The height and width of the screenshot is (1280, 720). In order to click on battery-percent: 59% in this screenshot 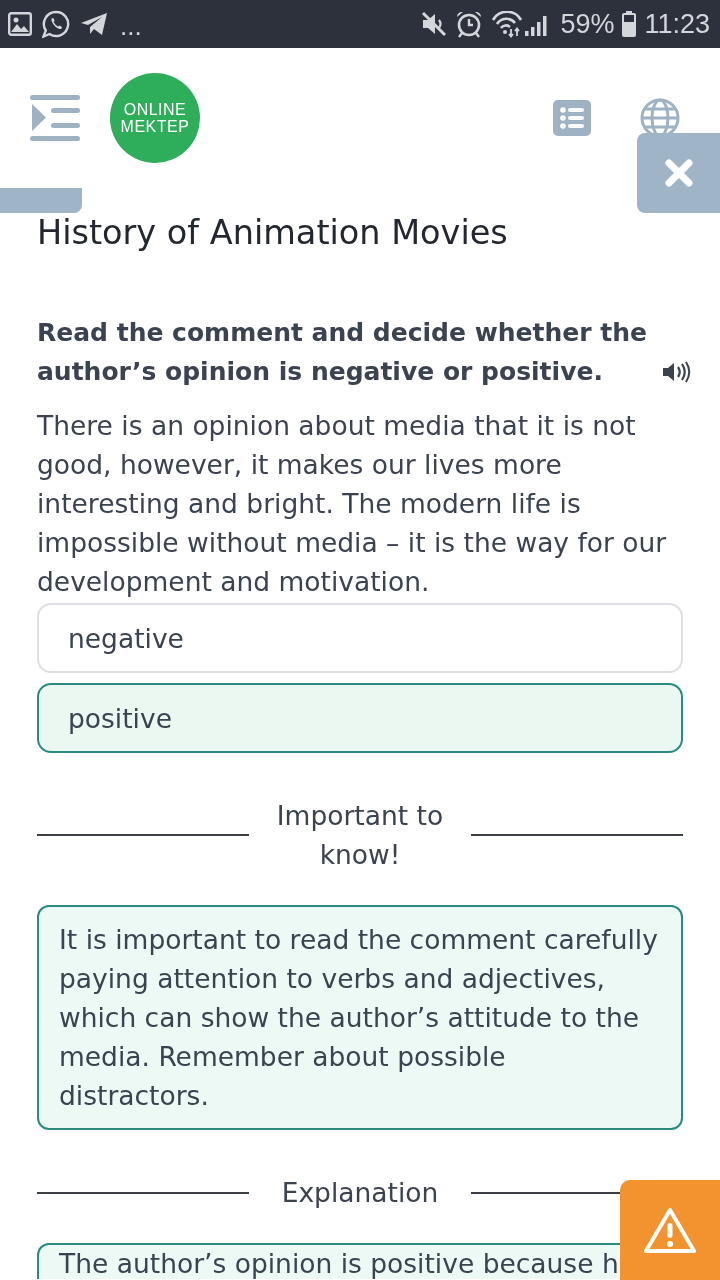, I will do `click(587, 24)`.